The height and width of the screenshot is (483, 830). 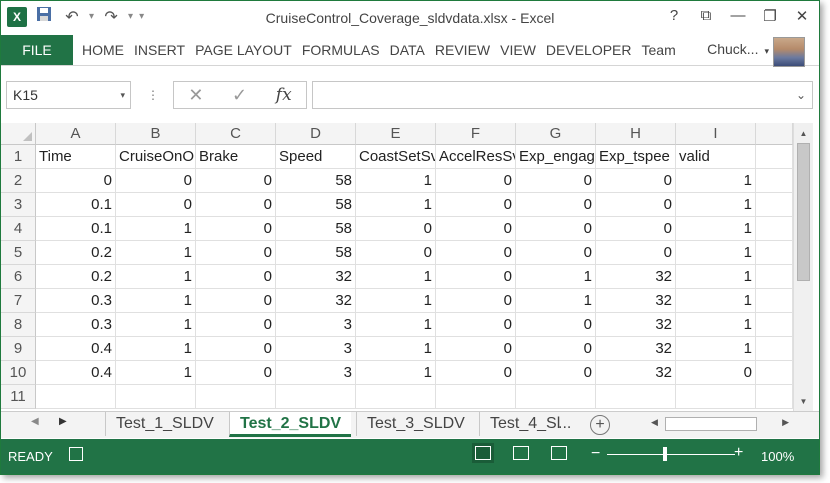 What do you see at coordinates (18, 373) in the screenshot?
I see `row-header-10: 10` at bounding box center [18, 373].